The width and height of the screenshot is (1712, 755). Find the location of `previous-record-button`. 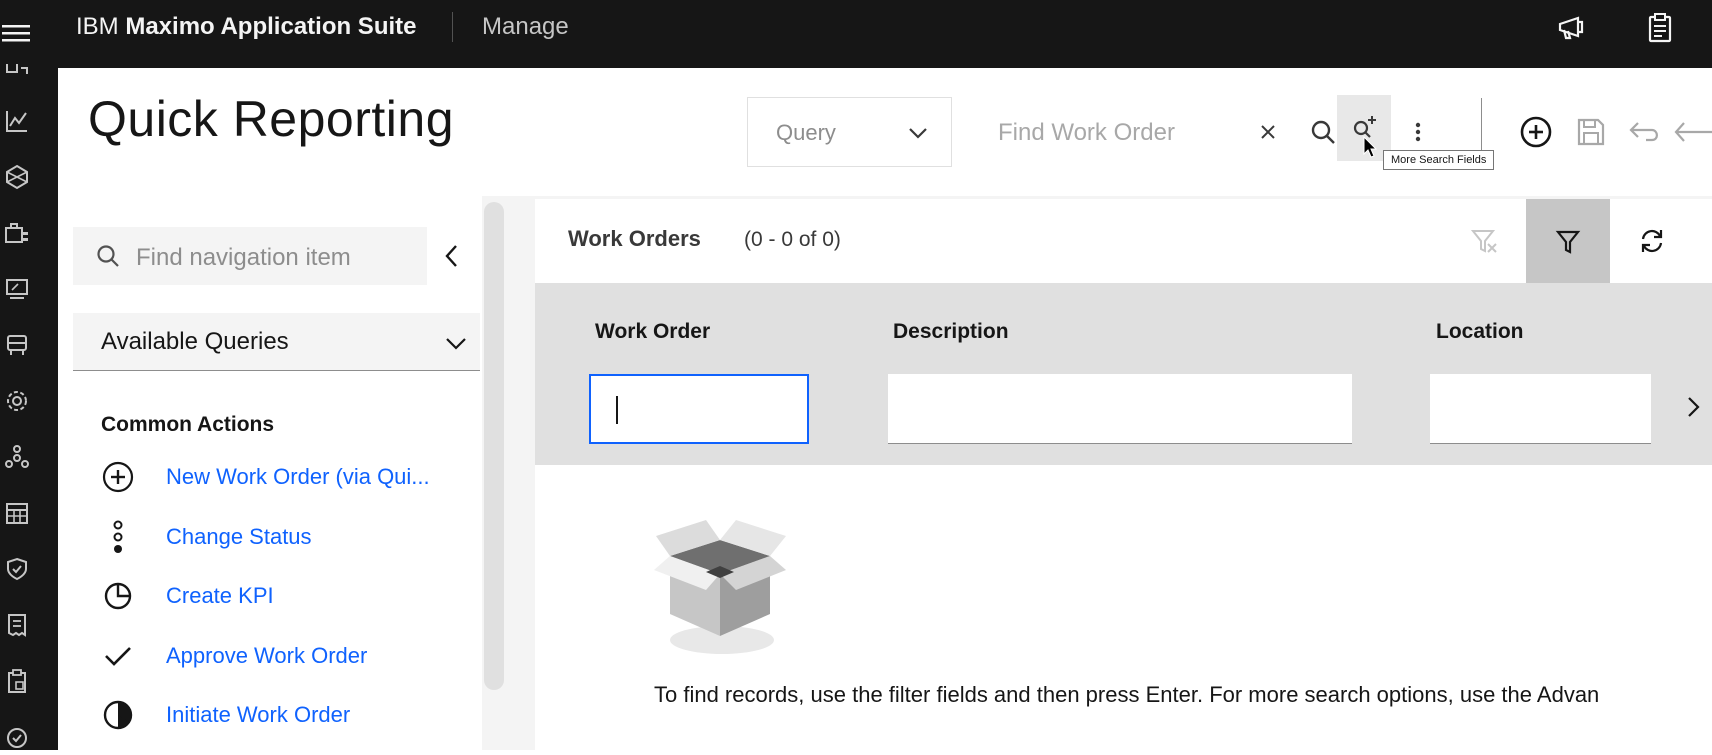

previous-record-button is located at coordinates (1692, 132).